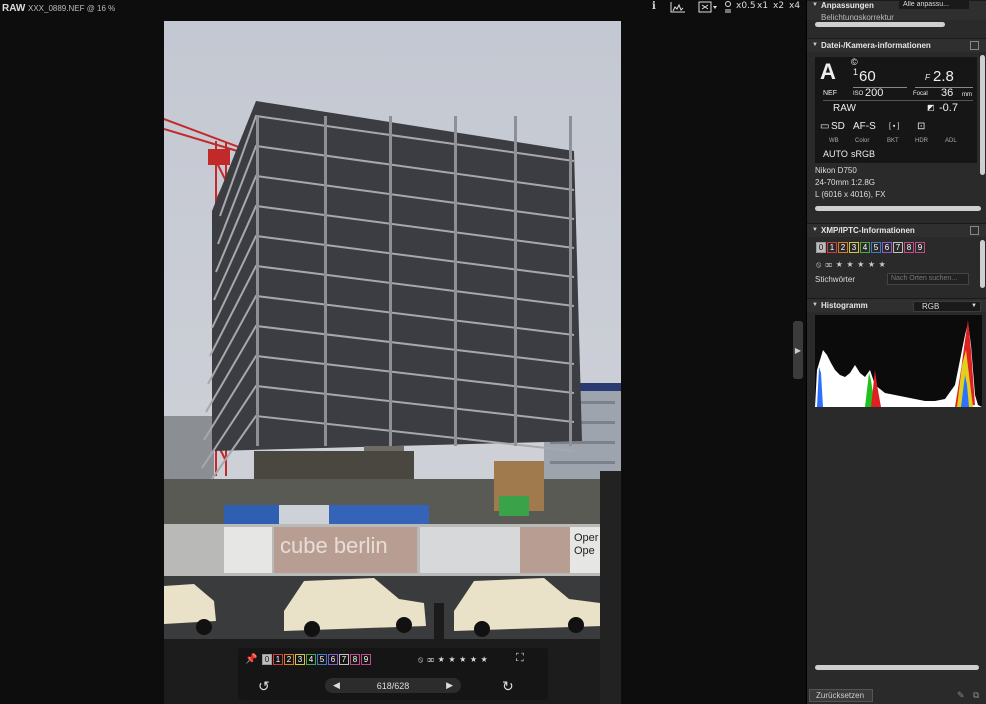 Image resolution: width=986 pixels, height=704 pixels. Describe the element at coordinates (876, 247) in the screenshot. I see `xmp-color-label-5: 5` at that location.